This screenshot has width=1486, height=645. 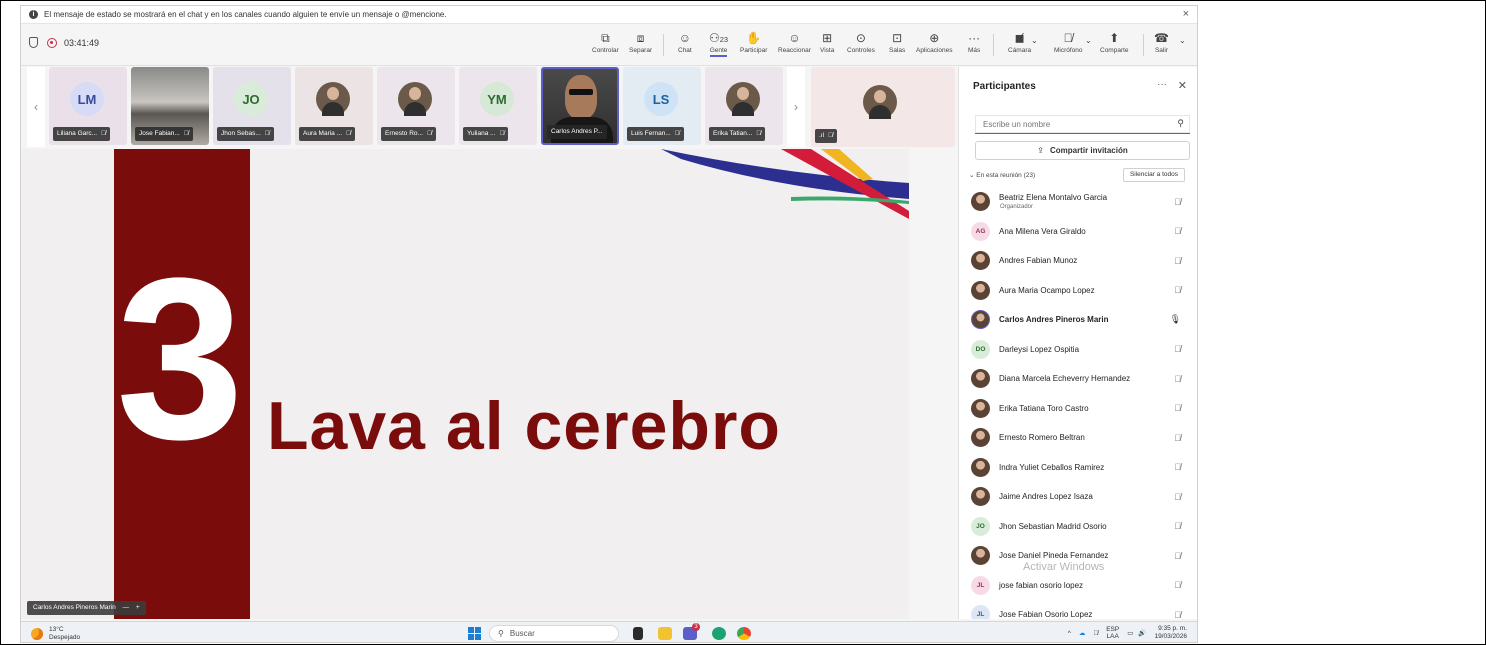 What do you see at coordinates (474, 633) in the screenshot?
I see `start-button` at bounding box center [474, 633].